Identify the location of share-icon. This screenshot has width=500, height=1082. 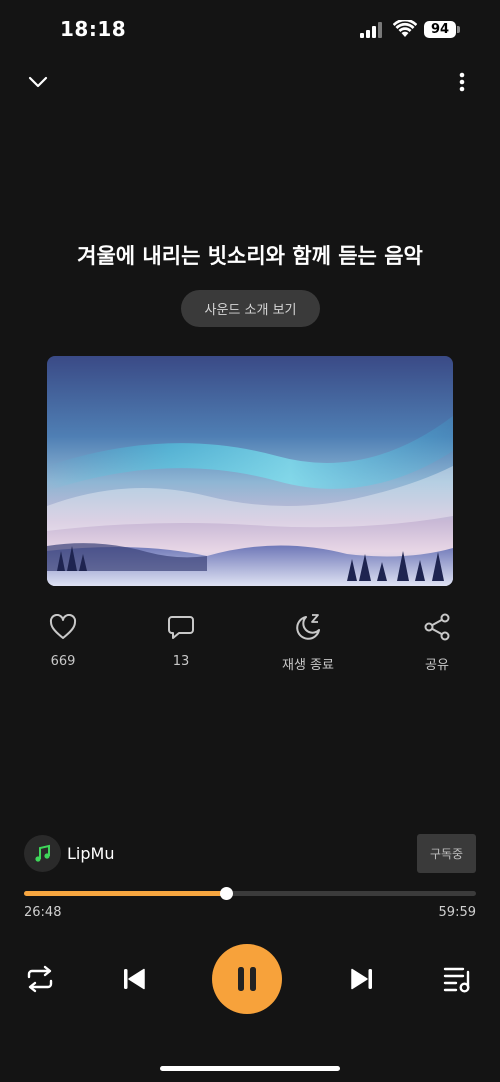
(437, 627).